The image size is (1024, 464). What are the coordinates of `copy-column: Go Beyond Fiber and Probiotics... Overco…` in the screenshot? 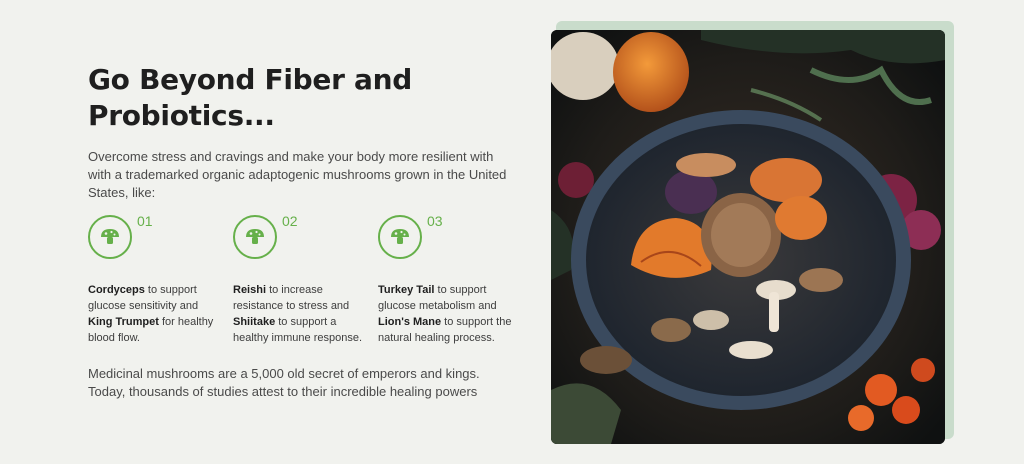 It's located at (303, 132).